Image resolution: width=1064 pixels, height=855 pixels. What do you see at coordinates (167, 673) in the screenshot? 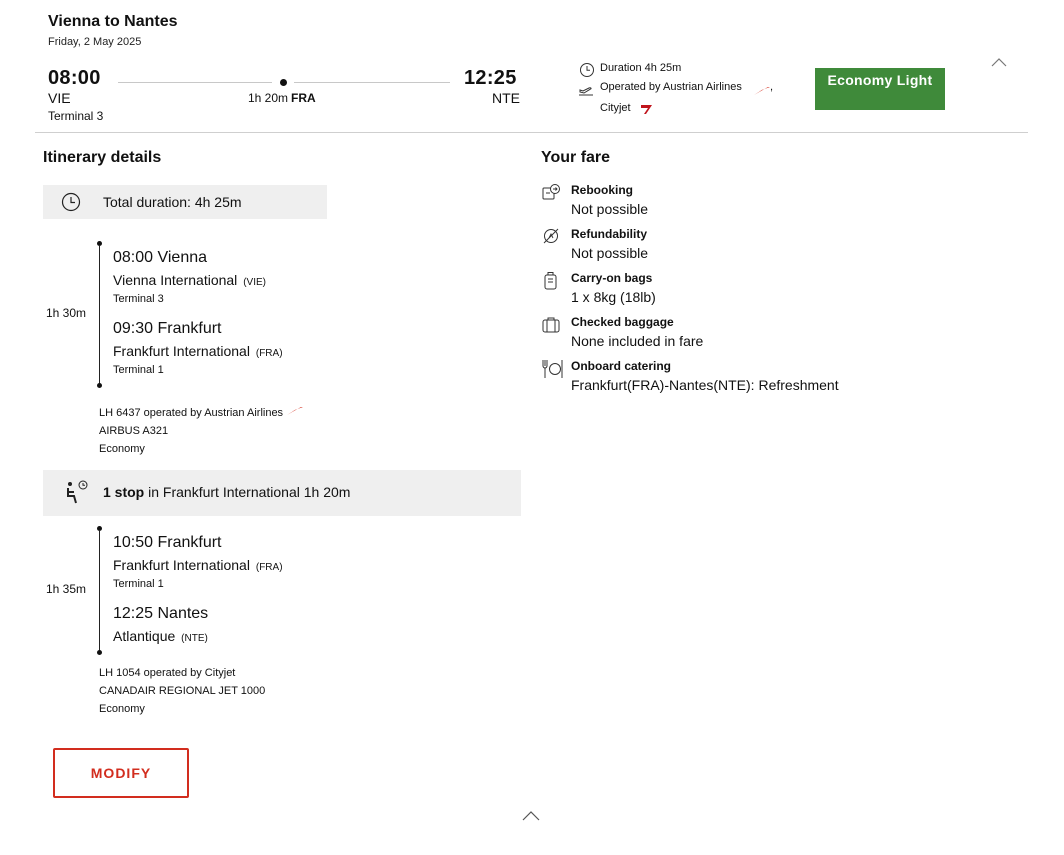
I see `flight-number: LH 1054 operated by Cityjet` at bounding box center [167, 673].